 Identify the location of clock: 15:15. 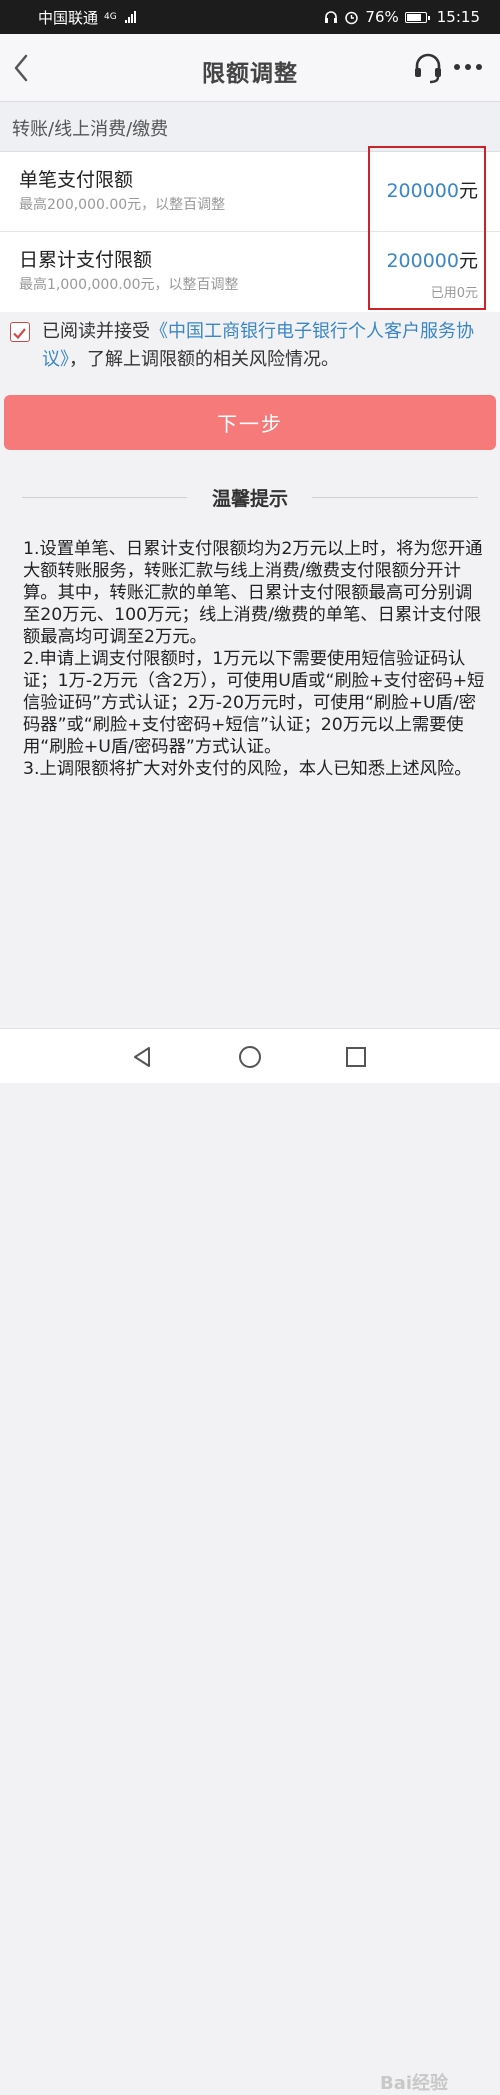
(458, 17).